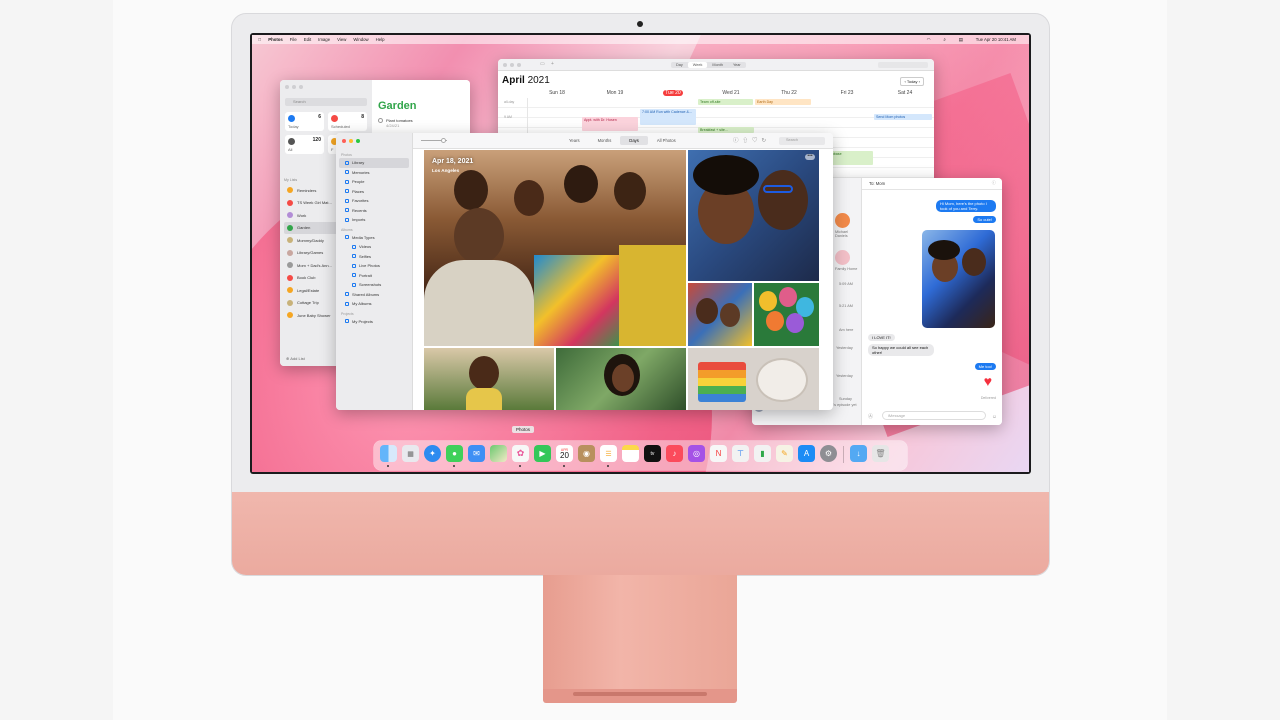  What do you see at coordinates (552, 64) in the screenshot?
I see `add-event-icon: +` at bounding box center [552, 64].